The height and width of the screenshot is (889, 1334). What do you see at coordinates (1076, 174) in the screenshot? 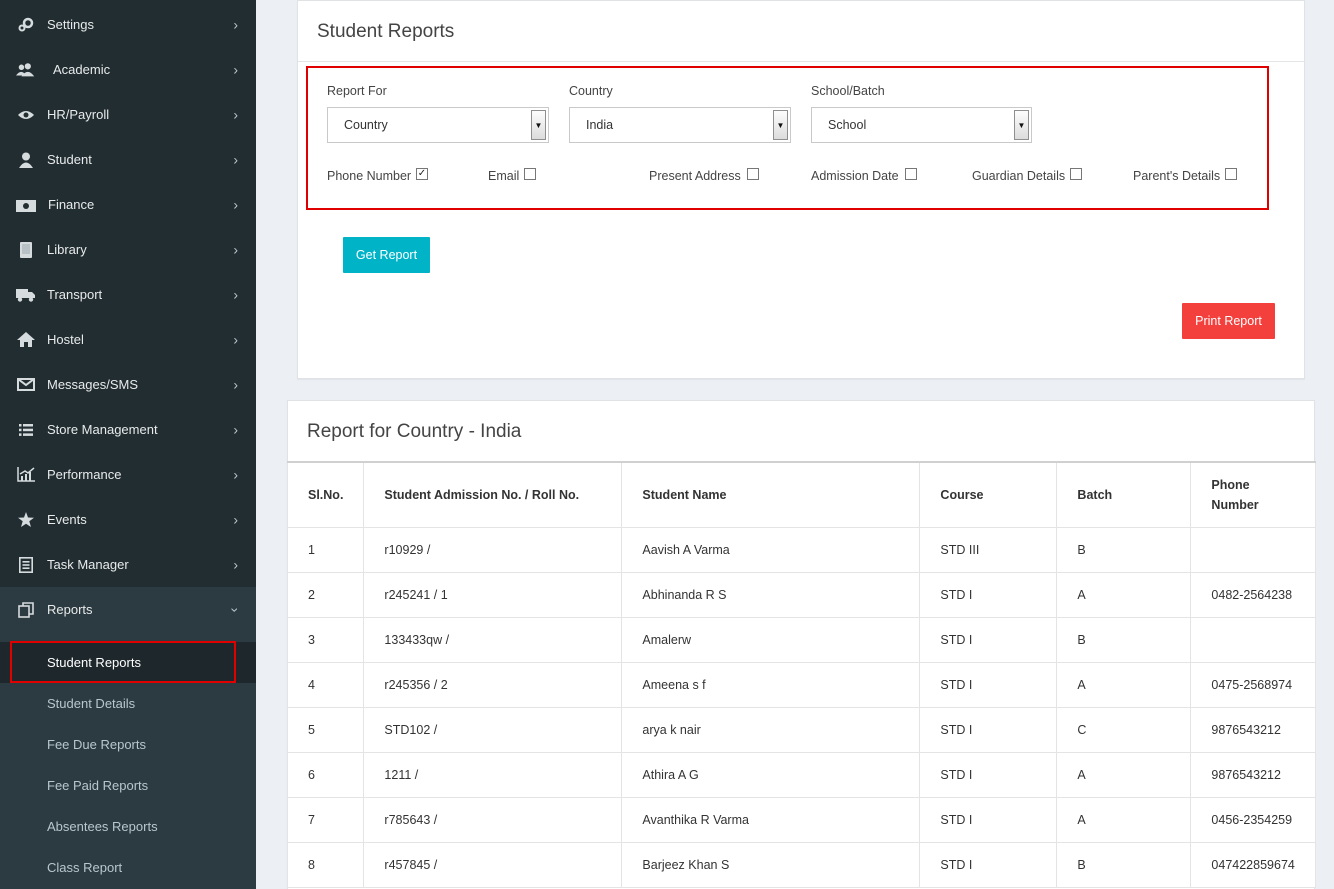
I see `guardian-details-checkbox` at bounding box center [1076, 174].